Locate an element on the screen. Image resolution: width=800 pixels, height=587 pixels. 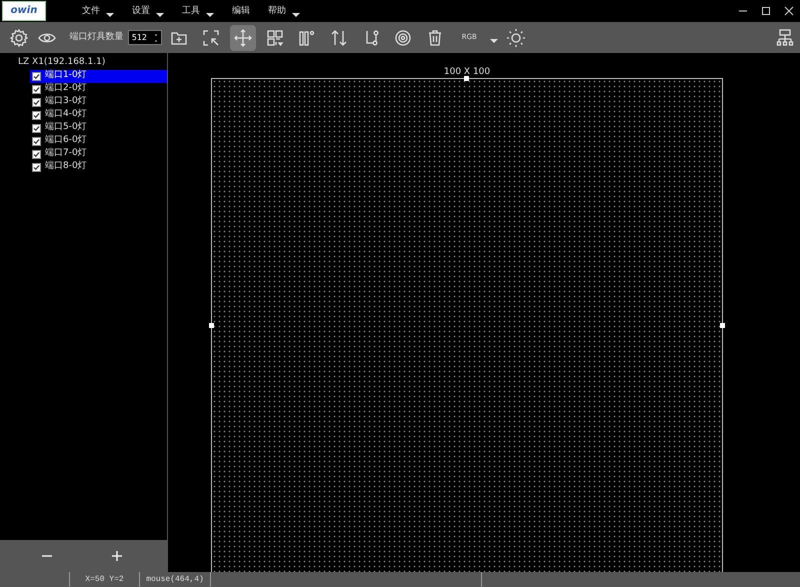
tree-item: 端口7-0灯 is located at coordinates (98, 154).